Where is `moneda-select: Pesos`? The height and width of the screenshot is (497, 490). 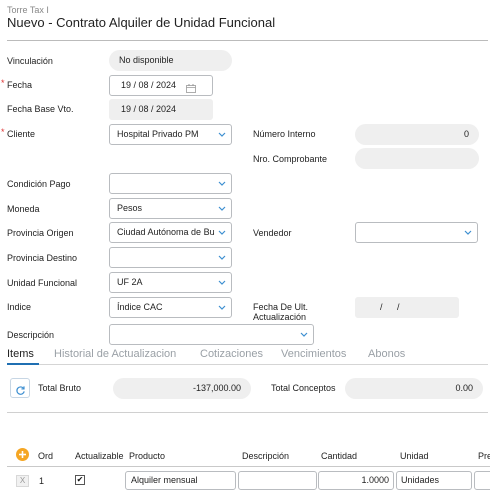 moneda-select: Pesos is located at coordinates (170, 208).